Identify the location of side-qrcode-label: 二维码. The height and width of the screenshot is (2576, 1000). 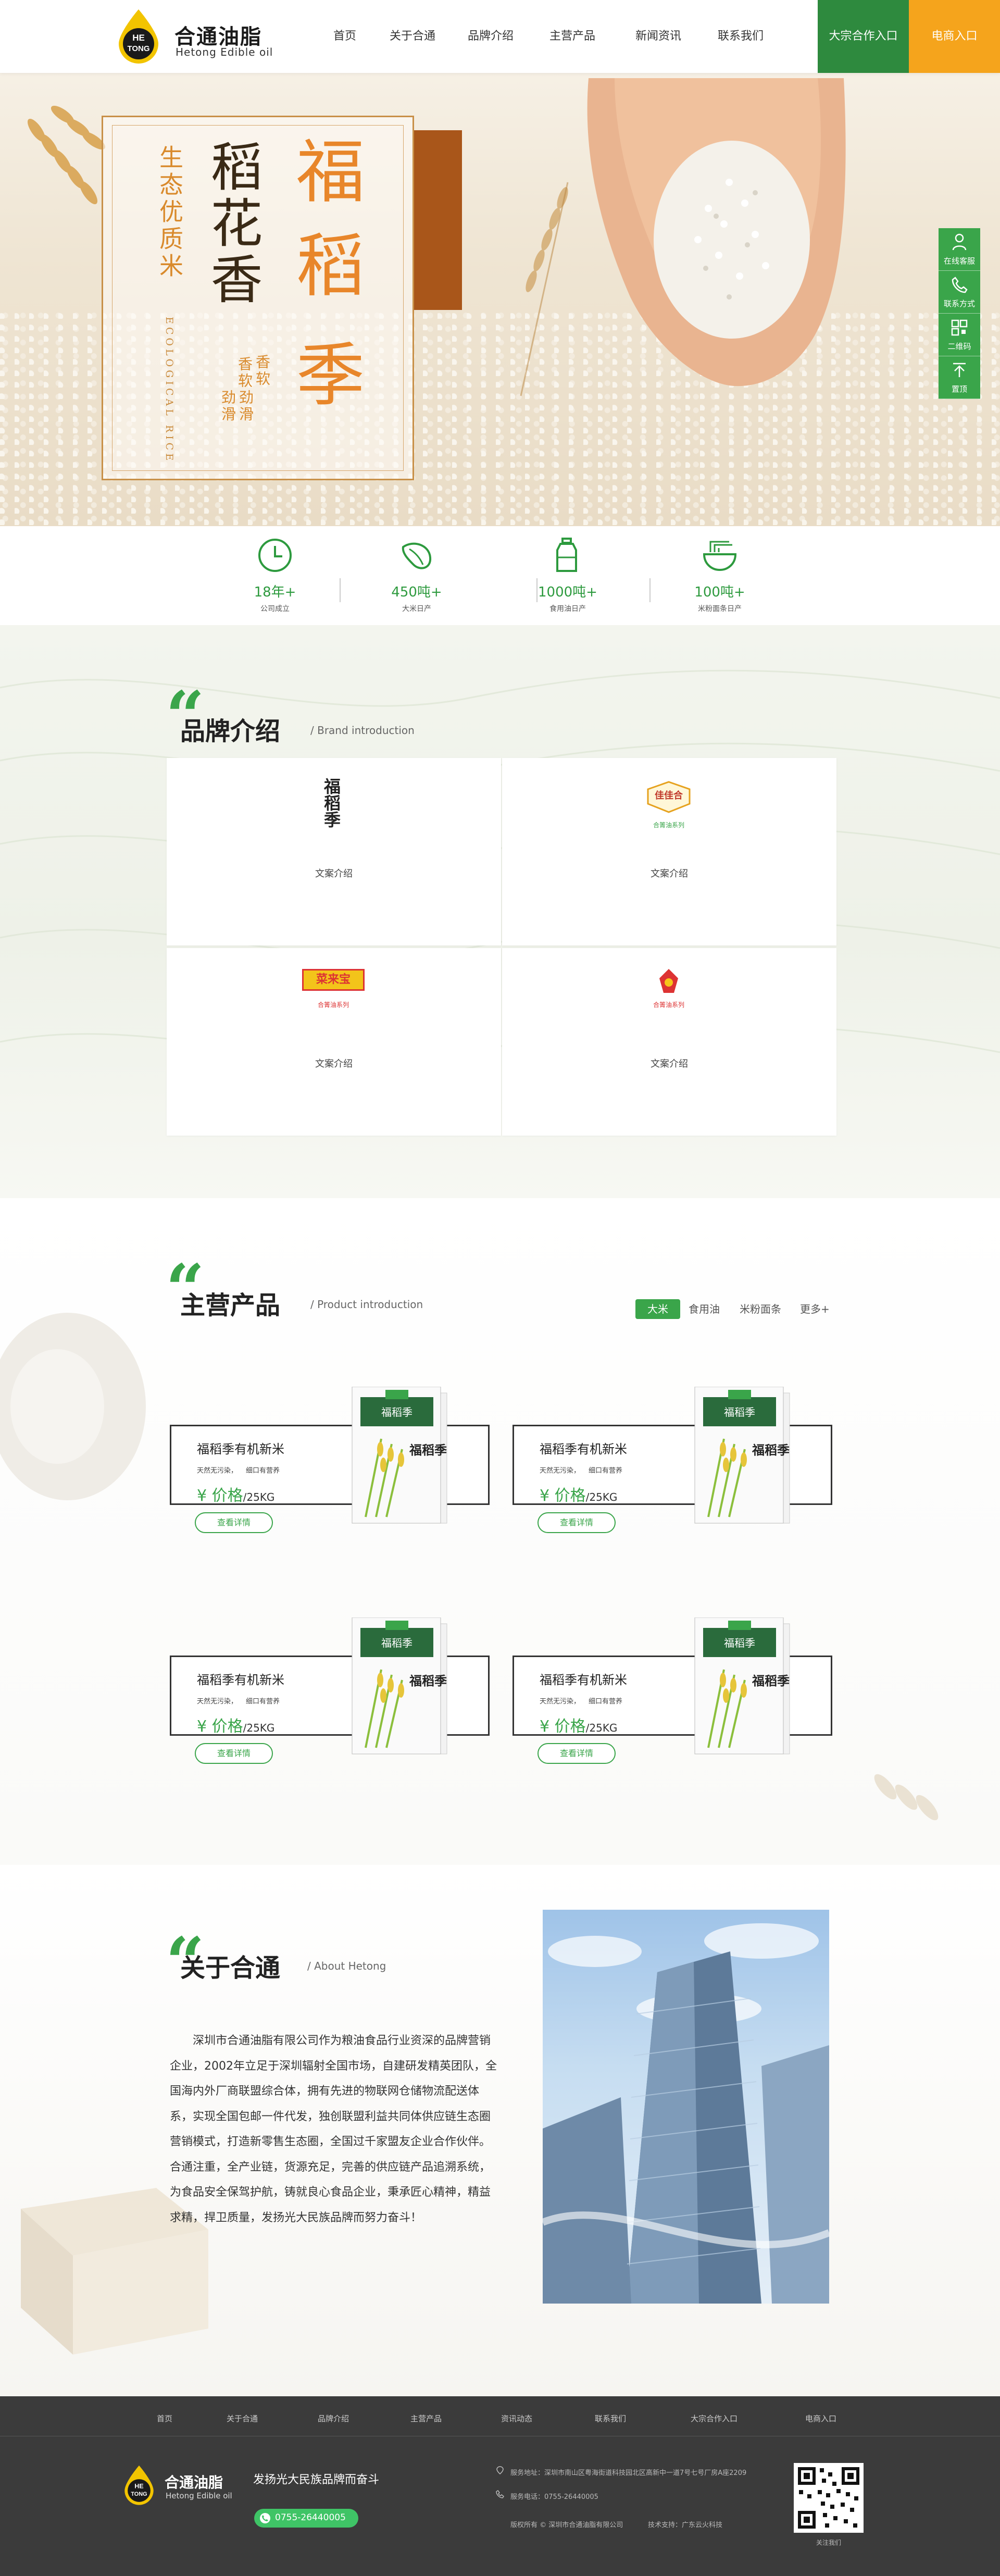
(959, 346).